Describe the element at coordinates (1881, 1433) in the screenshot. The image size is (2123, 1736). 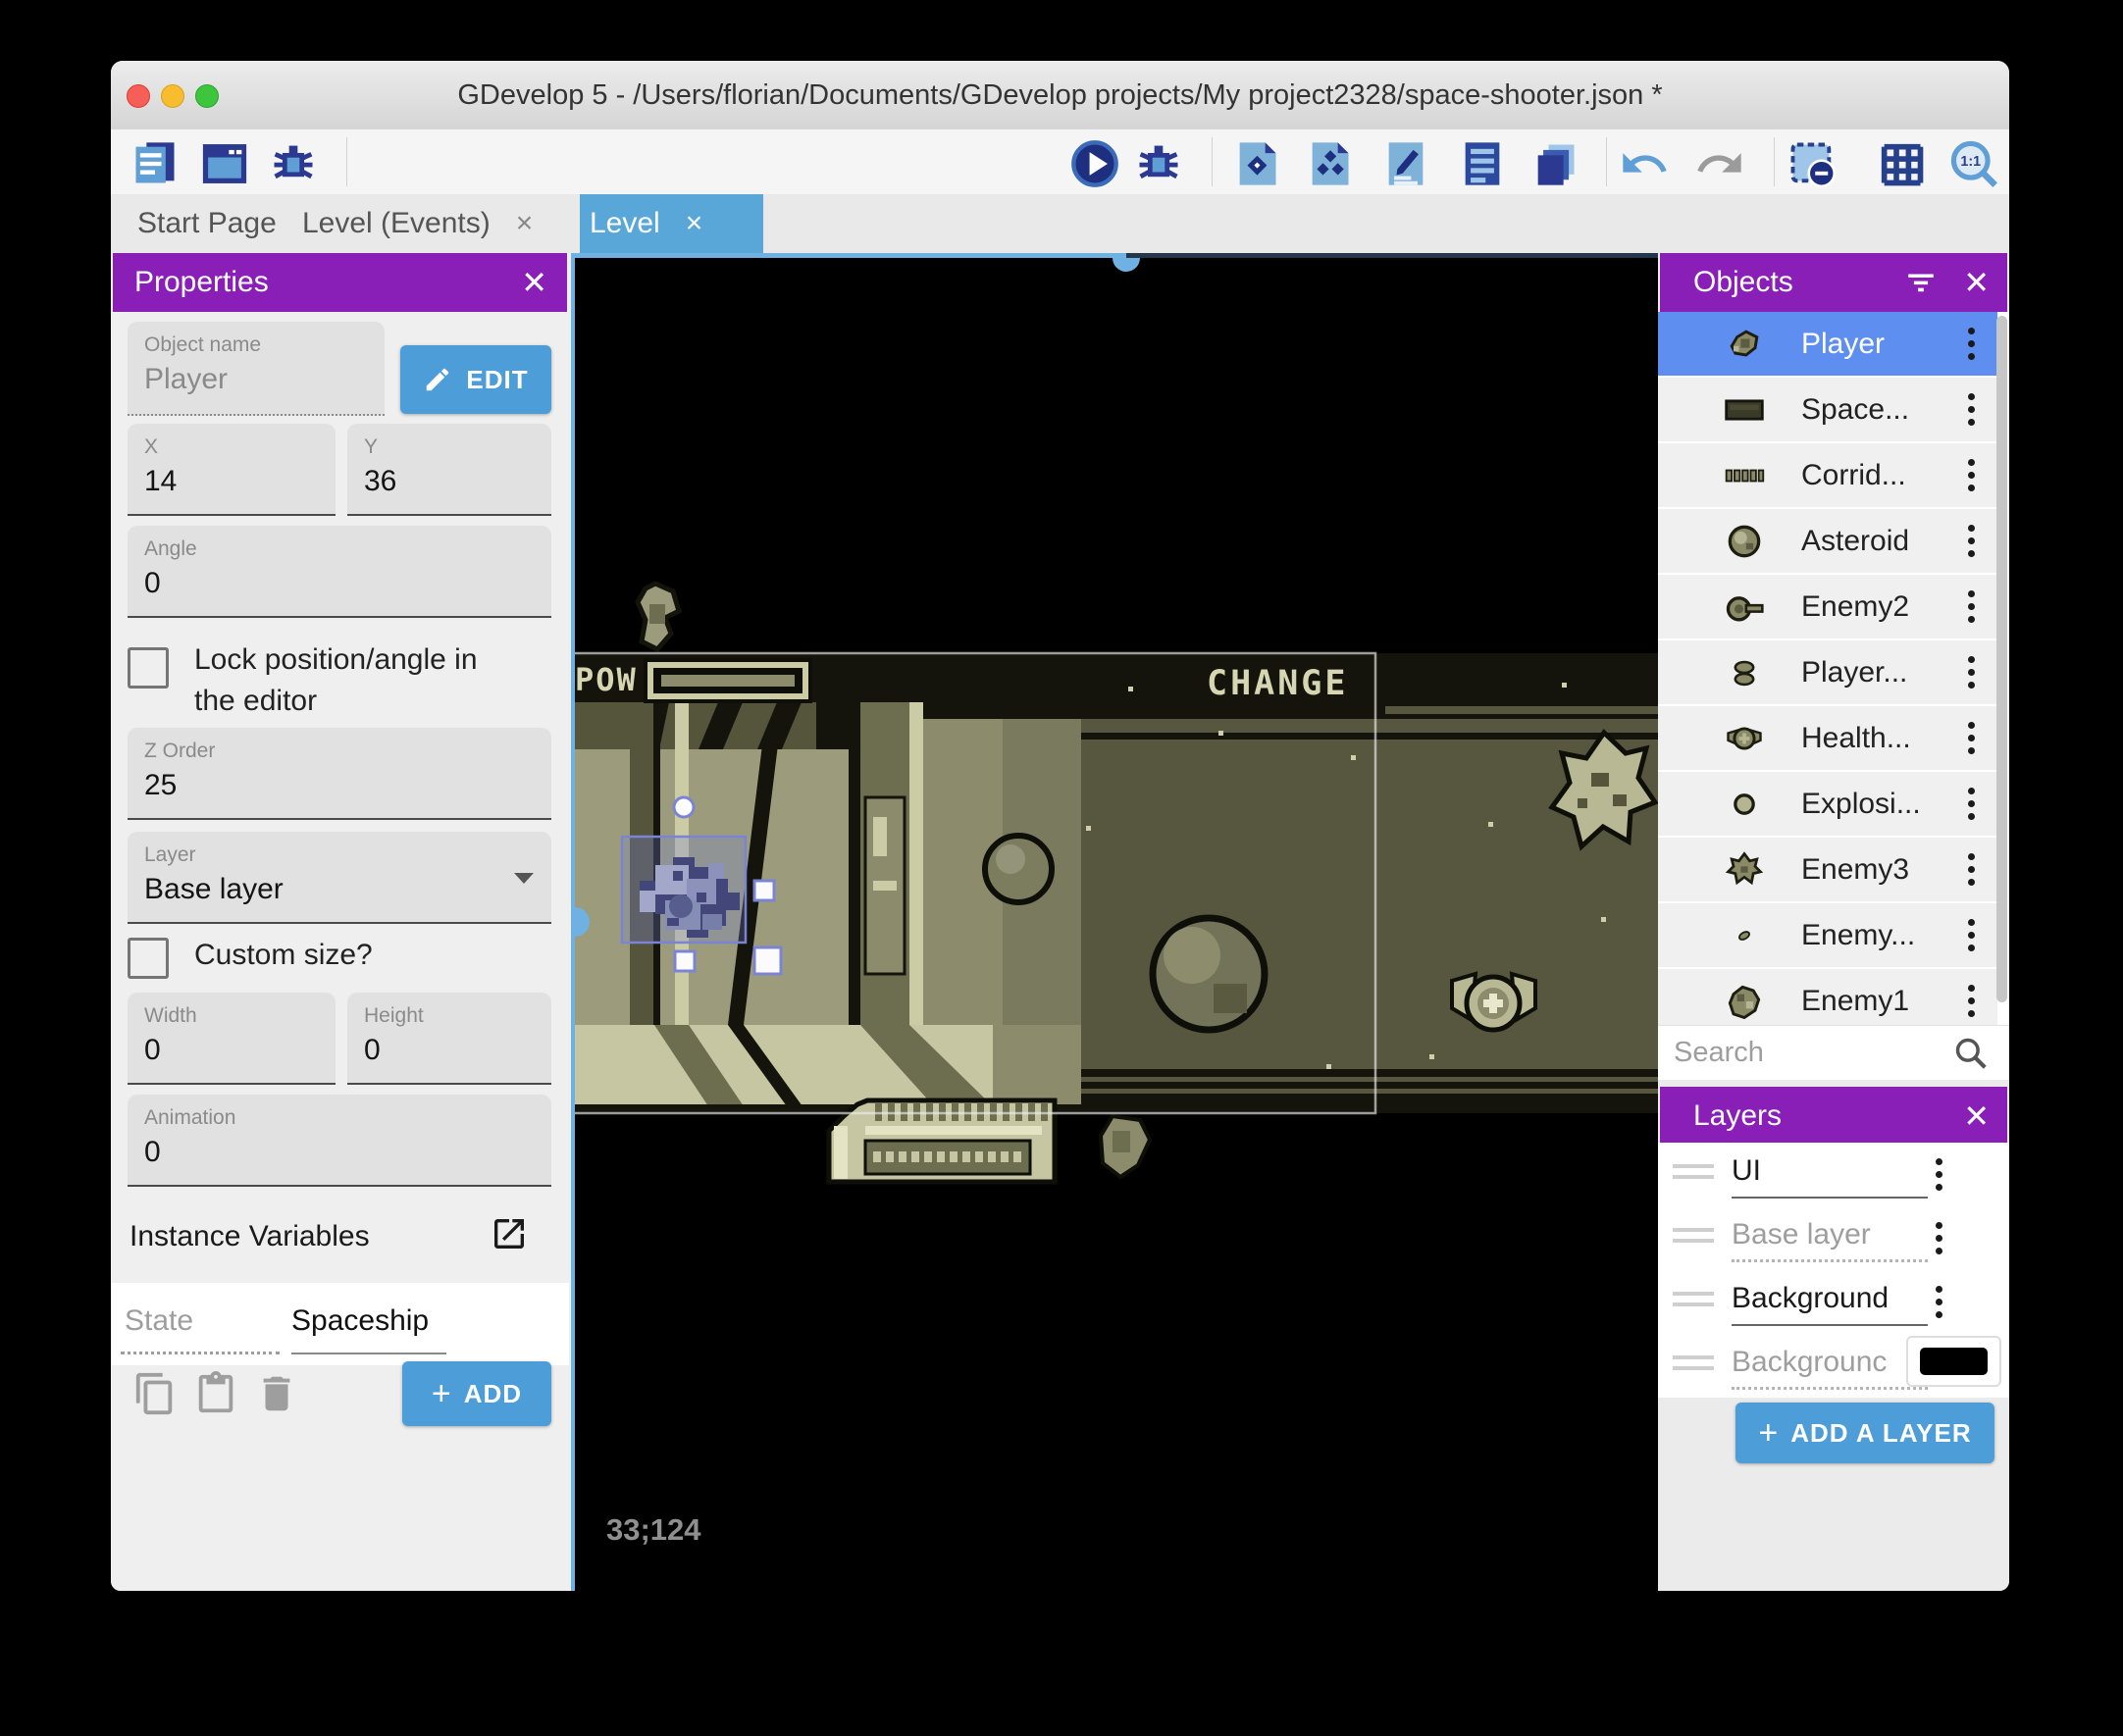
I see `add-layer-label: ADD A LAYER` at that location.